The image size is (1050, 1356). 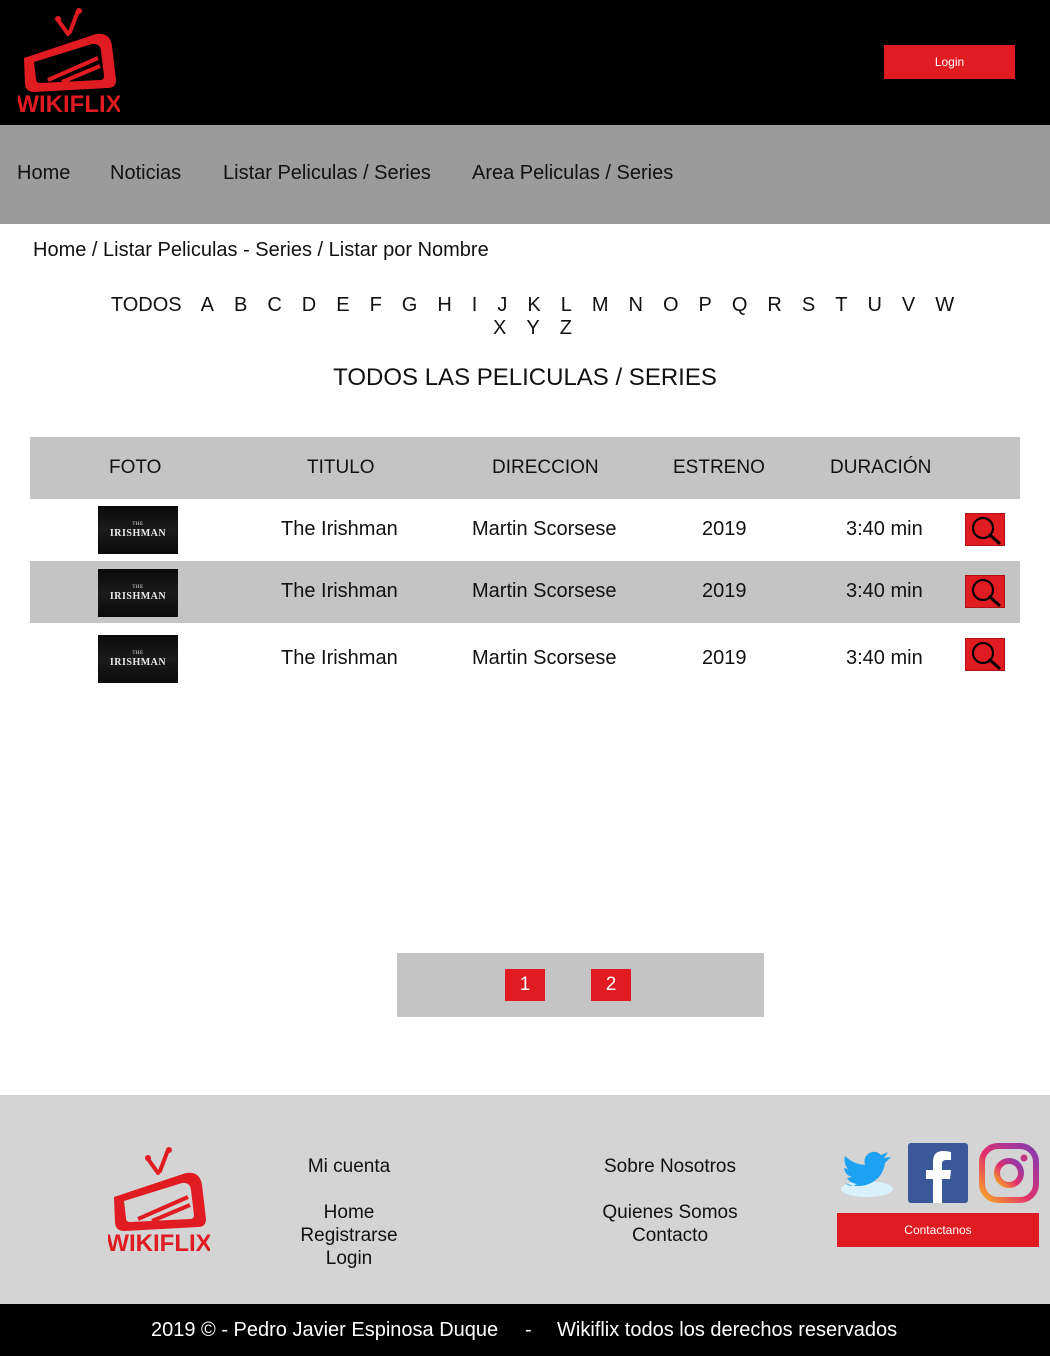 I want to click on letter-filter-f: F, so click(x=376, y=305).